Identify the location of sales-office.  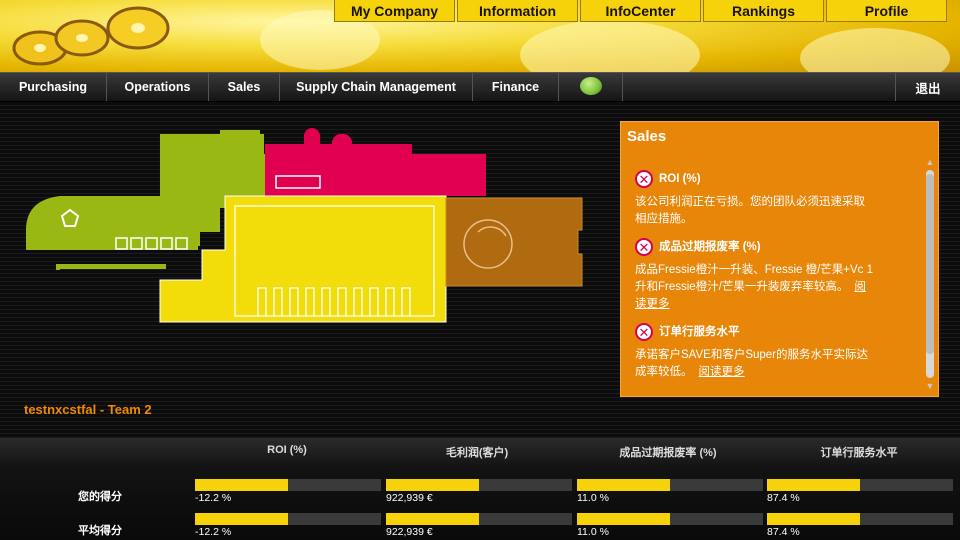
(375, 162).